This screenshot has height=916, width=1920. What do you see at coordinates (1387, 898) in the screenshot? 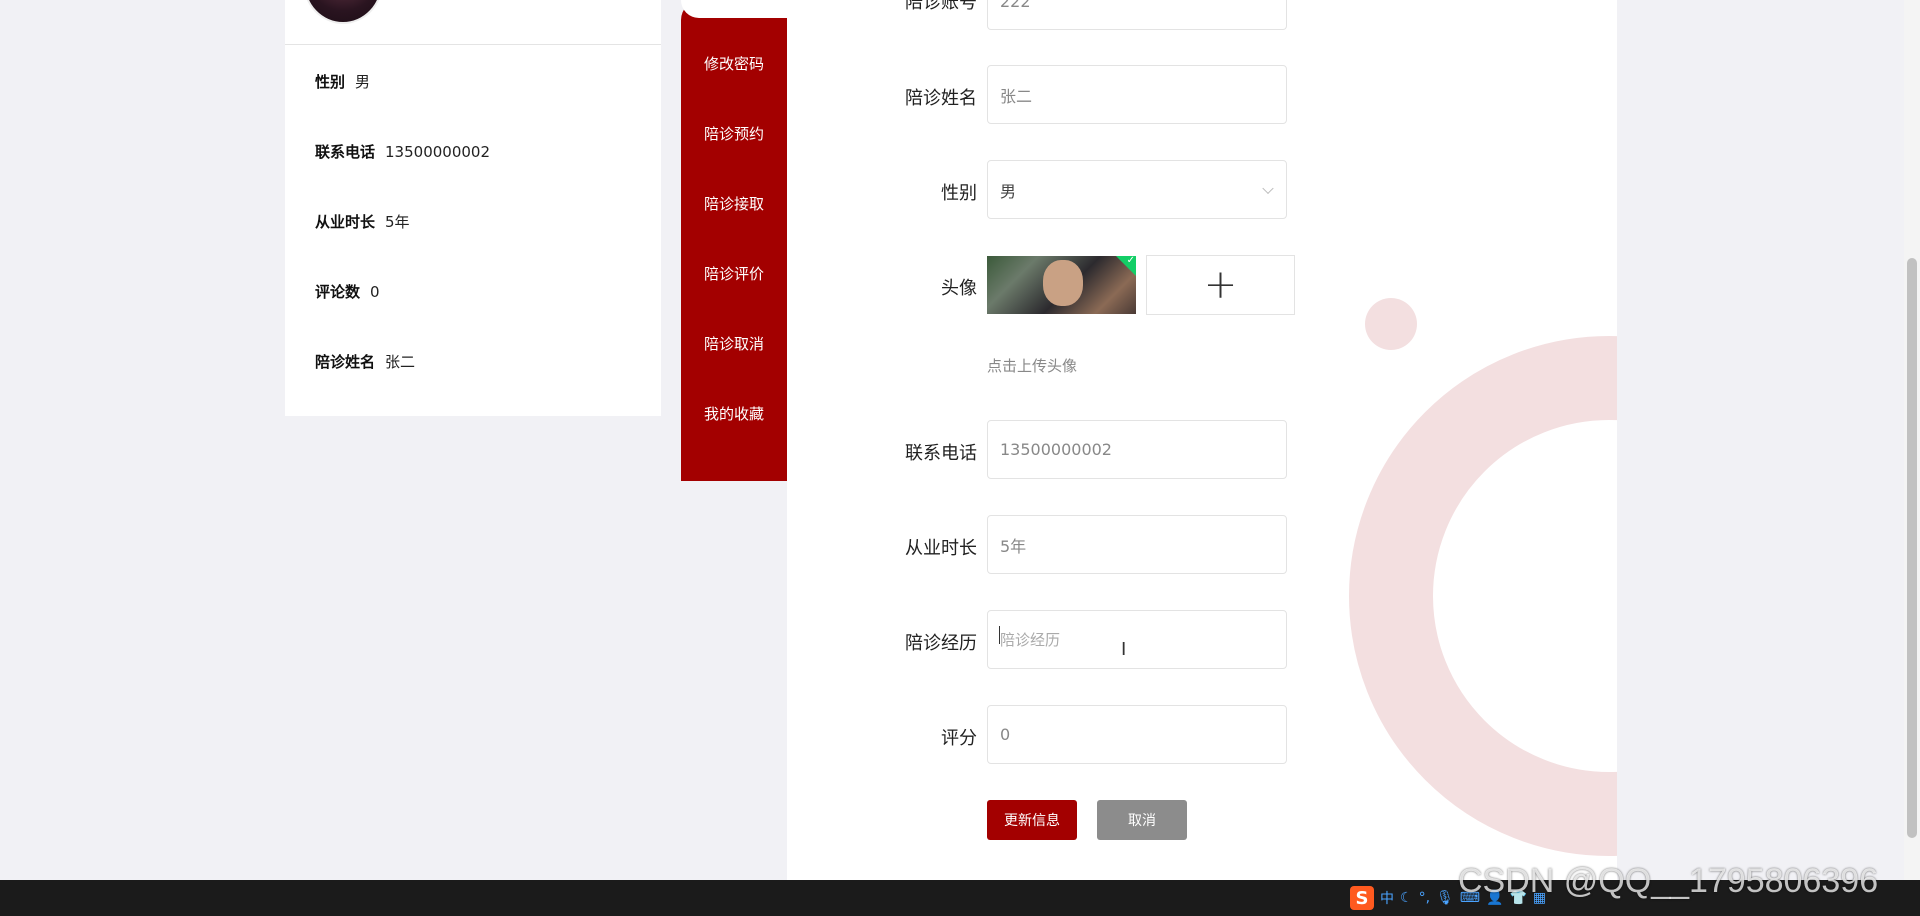
I see `ime-mode-indicator: 中` at bounding box center [1387, 898].